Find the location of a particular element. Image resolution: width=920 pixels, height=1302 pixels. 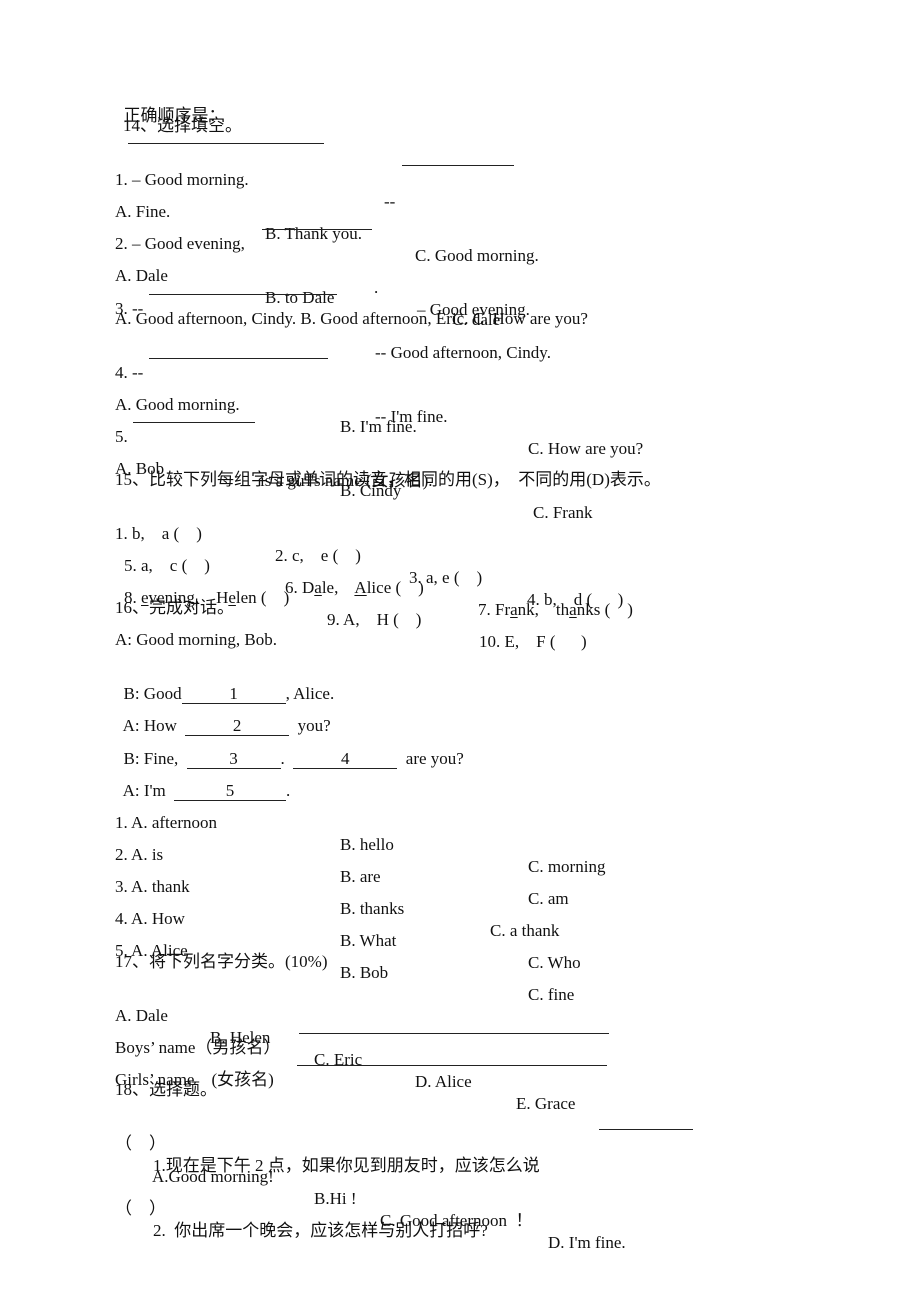

dialog-blank-4: 4 is located at coordinates (345, 759).